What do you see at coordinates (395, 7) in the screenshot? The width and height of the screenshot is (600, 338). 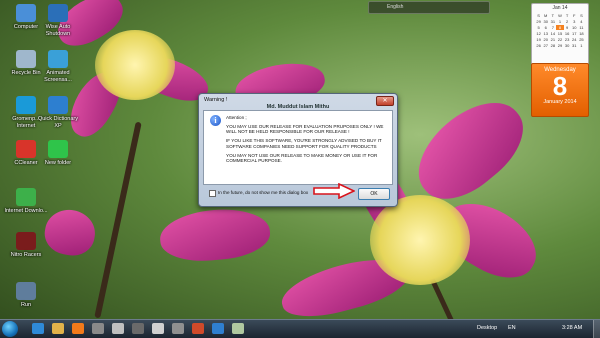 I see `gadget-language-label: English` at bounding box center [395, 7].